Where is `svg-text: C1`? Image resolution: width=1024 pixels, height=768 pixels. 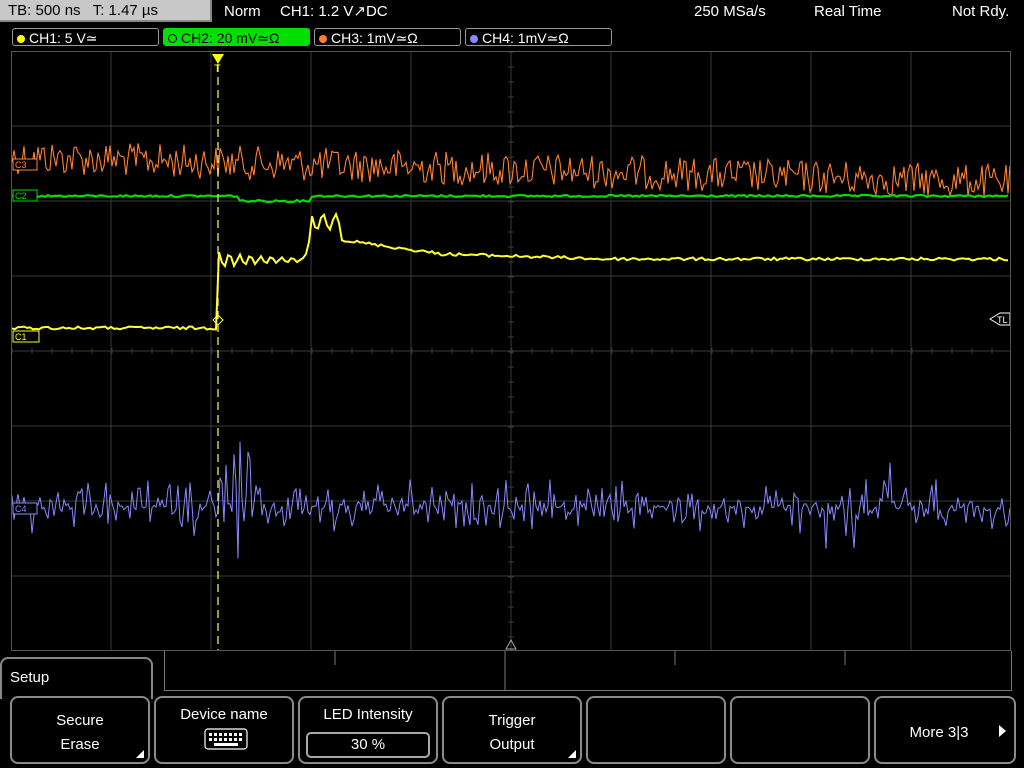 svg-text: C1 is located at coordinates (21, 337).